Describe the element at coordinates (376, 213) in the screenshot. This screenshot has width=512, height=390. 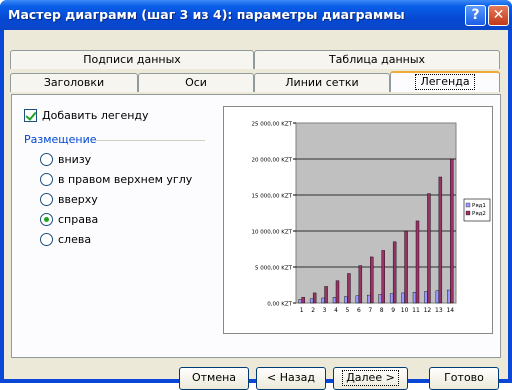
I see `plot-area` at that location.